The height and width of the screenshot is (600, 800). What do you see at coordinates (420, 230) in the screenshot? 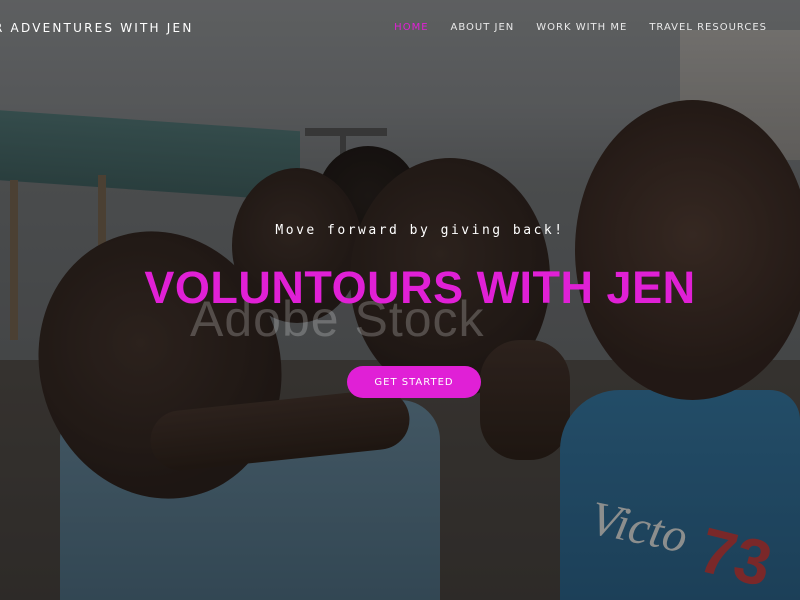
I see `hero-tagline: Move forward by giving back!` at bounding box center [420, 230].